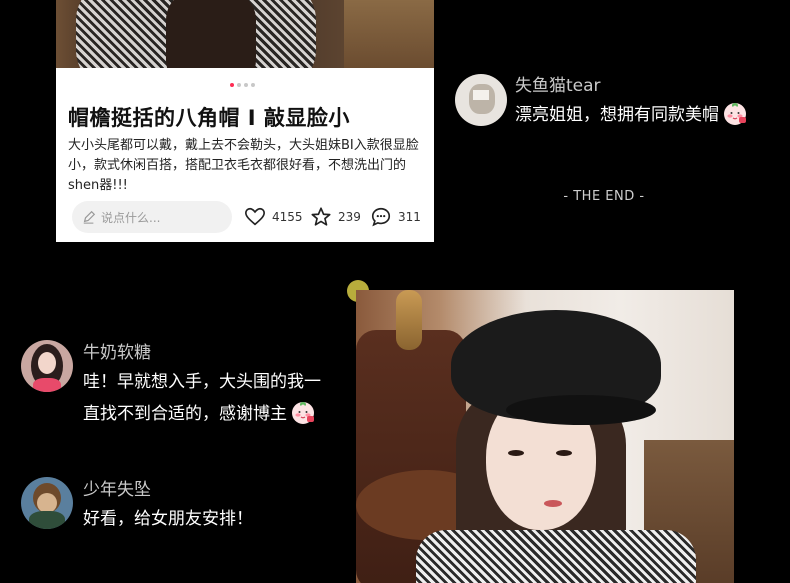 Image resolution: width=790 pixels, height=583 pixels. I want to click on favorite-count: 239, so click(349, 217).